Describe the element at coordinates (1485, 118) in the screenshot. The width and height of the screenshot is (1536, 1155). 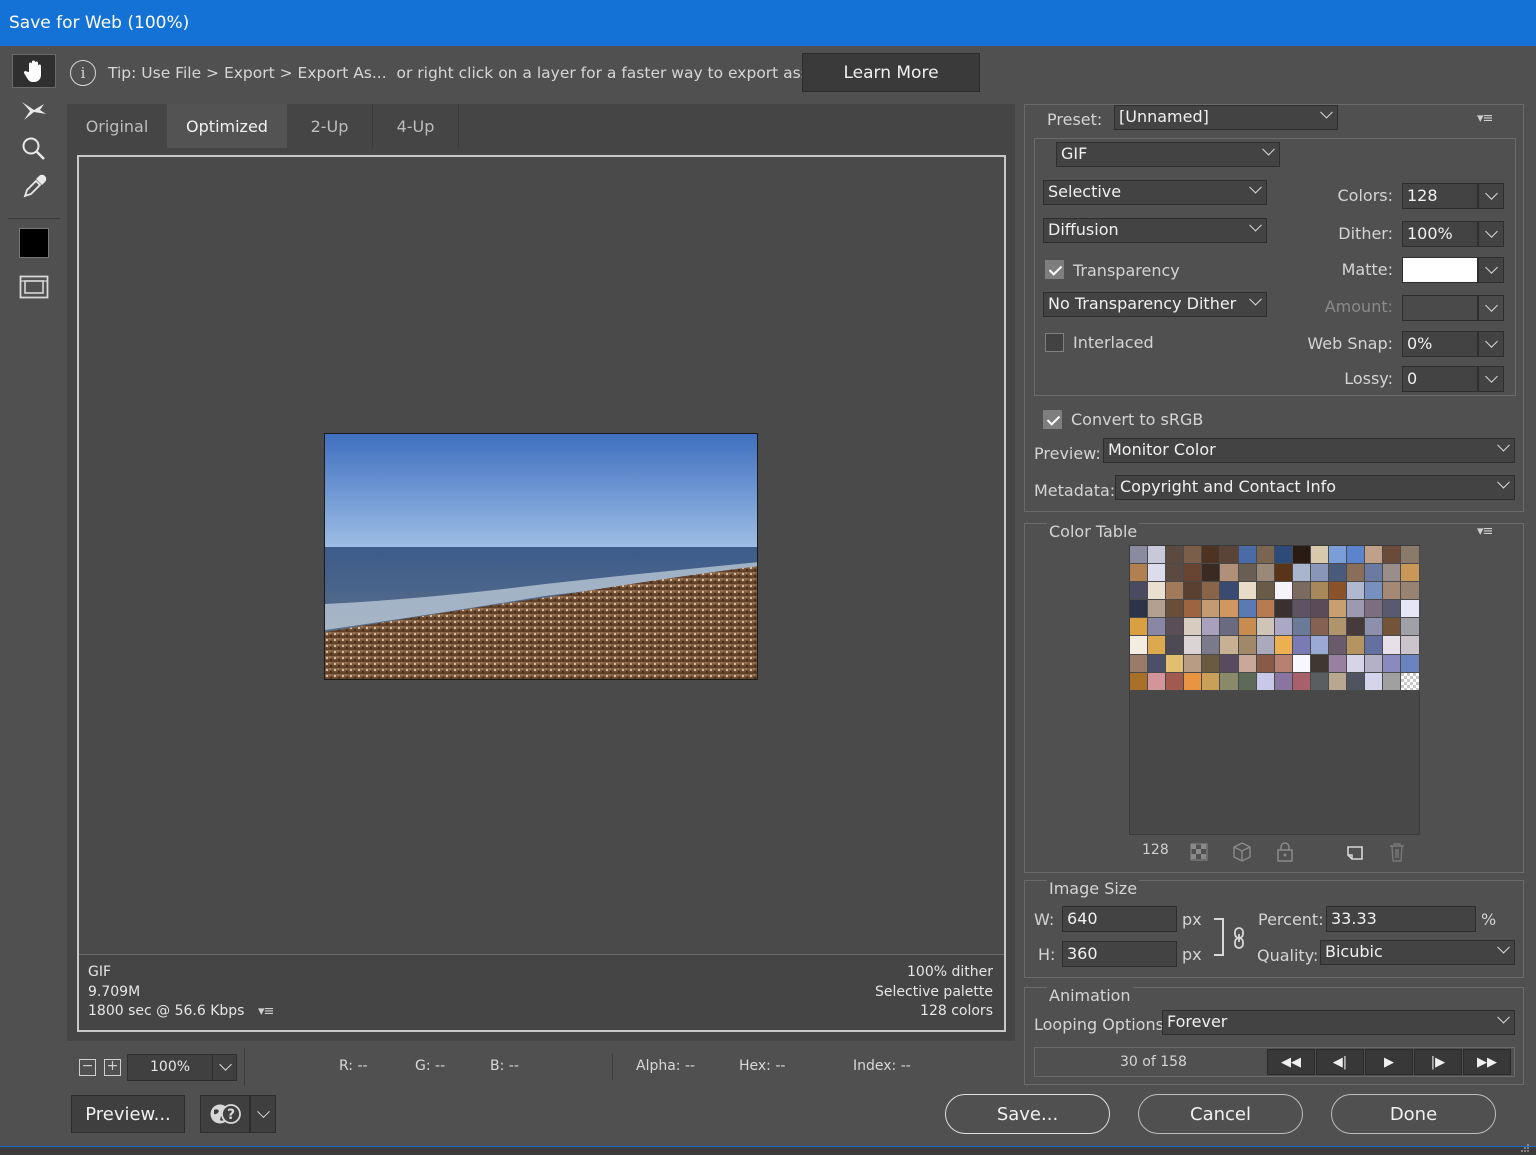
I see `optimize-menu-icon: ▾≡` at that location.